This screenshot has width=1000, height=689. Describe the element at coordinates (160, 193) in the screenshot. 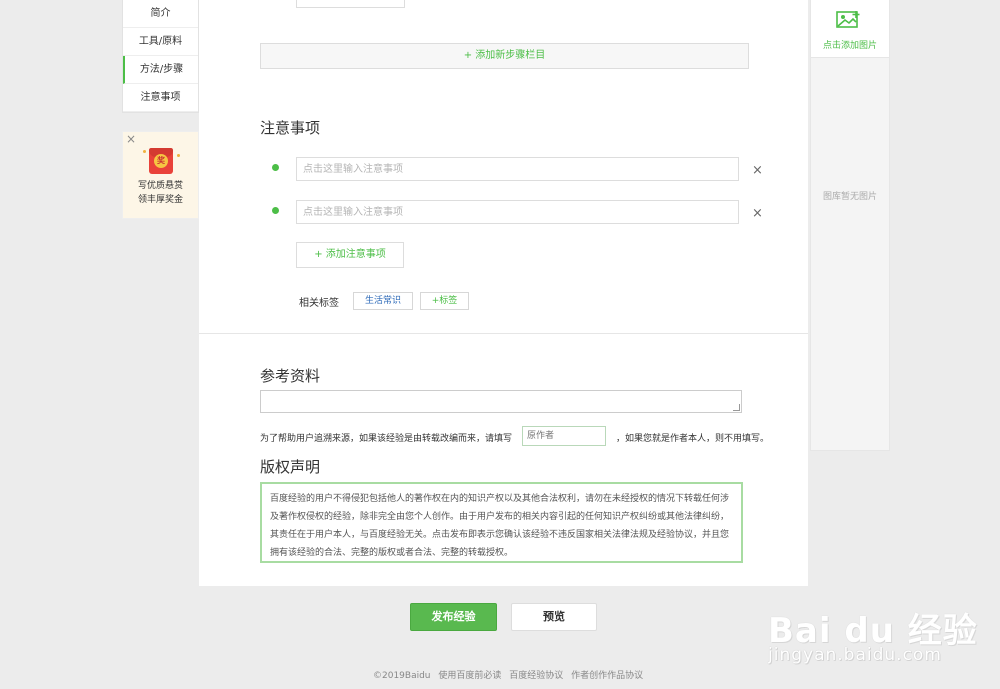

I see `promo-text: 写优质悬赏 领丰厚奖金` at that location.